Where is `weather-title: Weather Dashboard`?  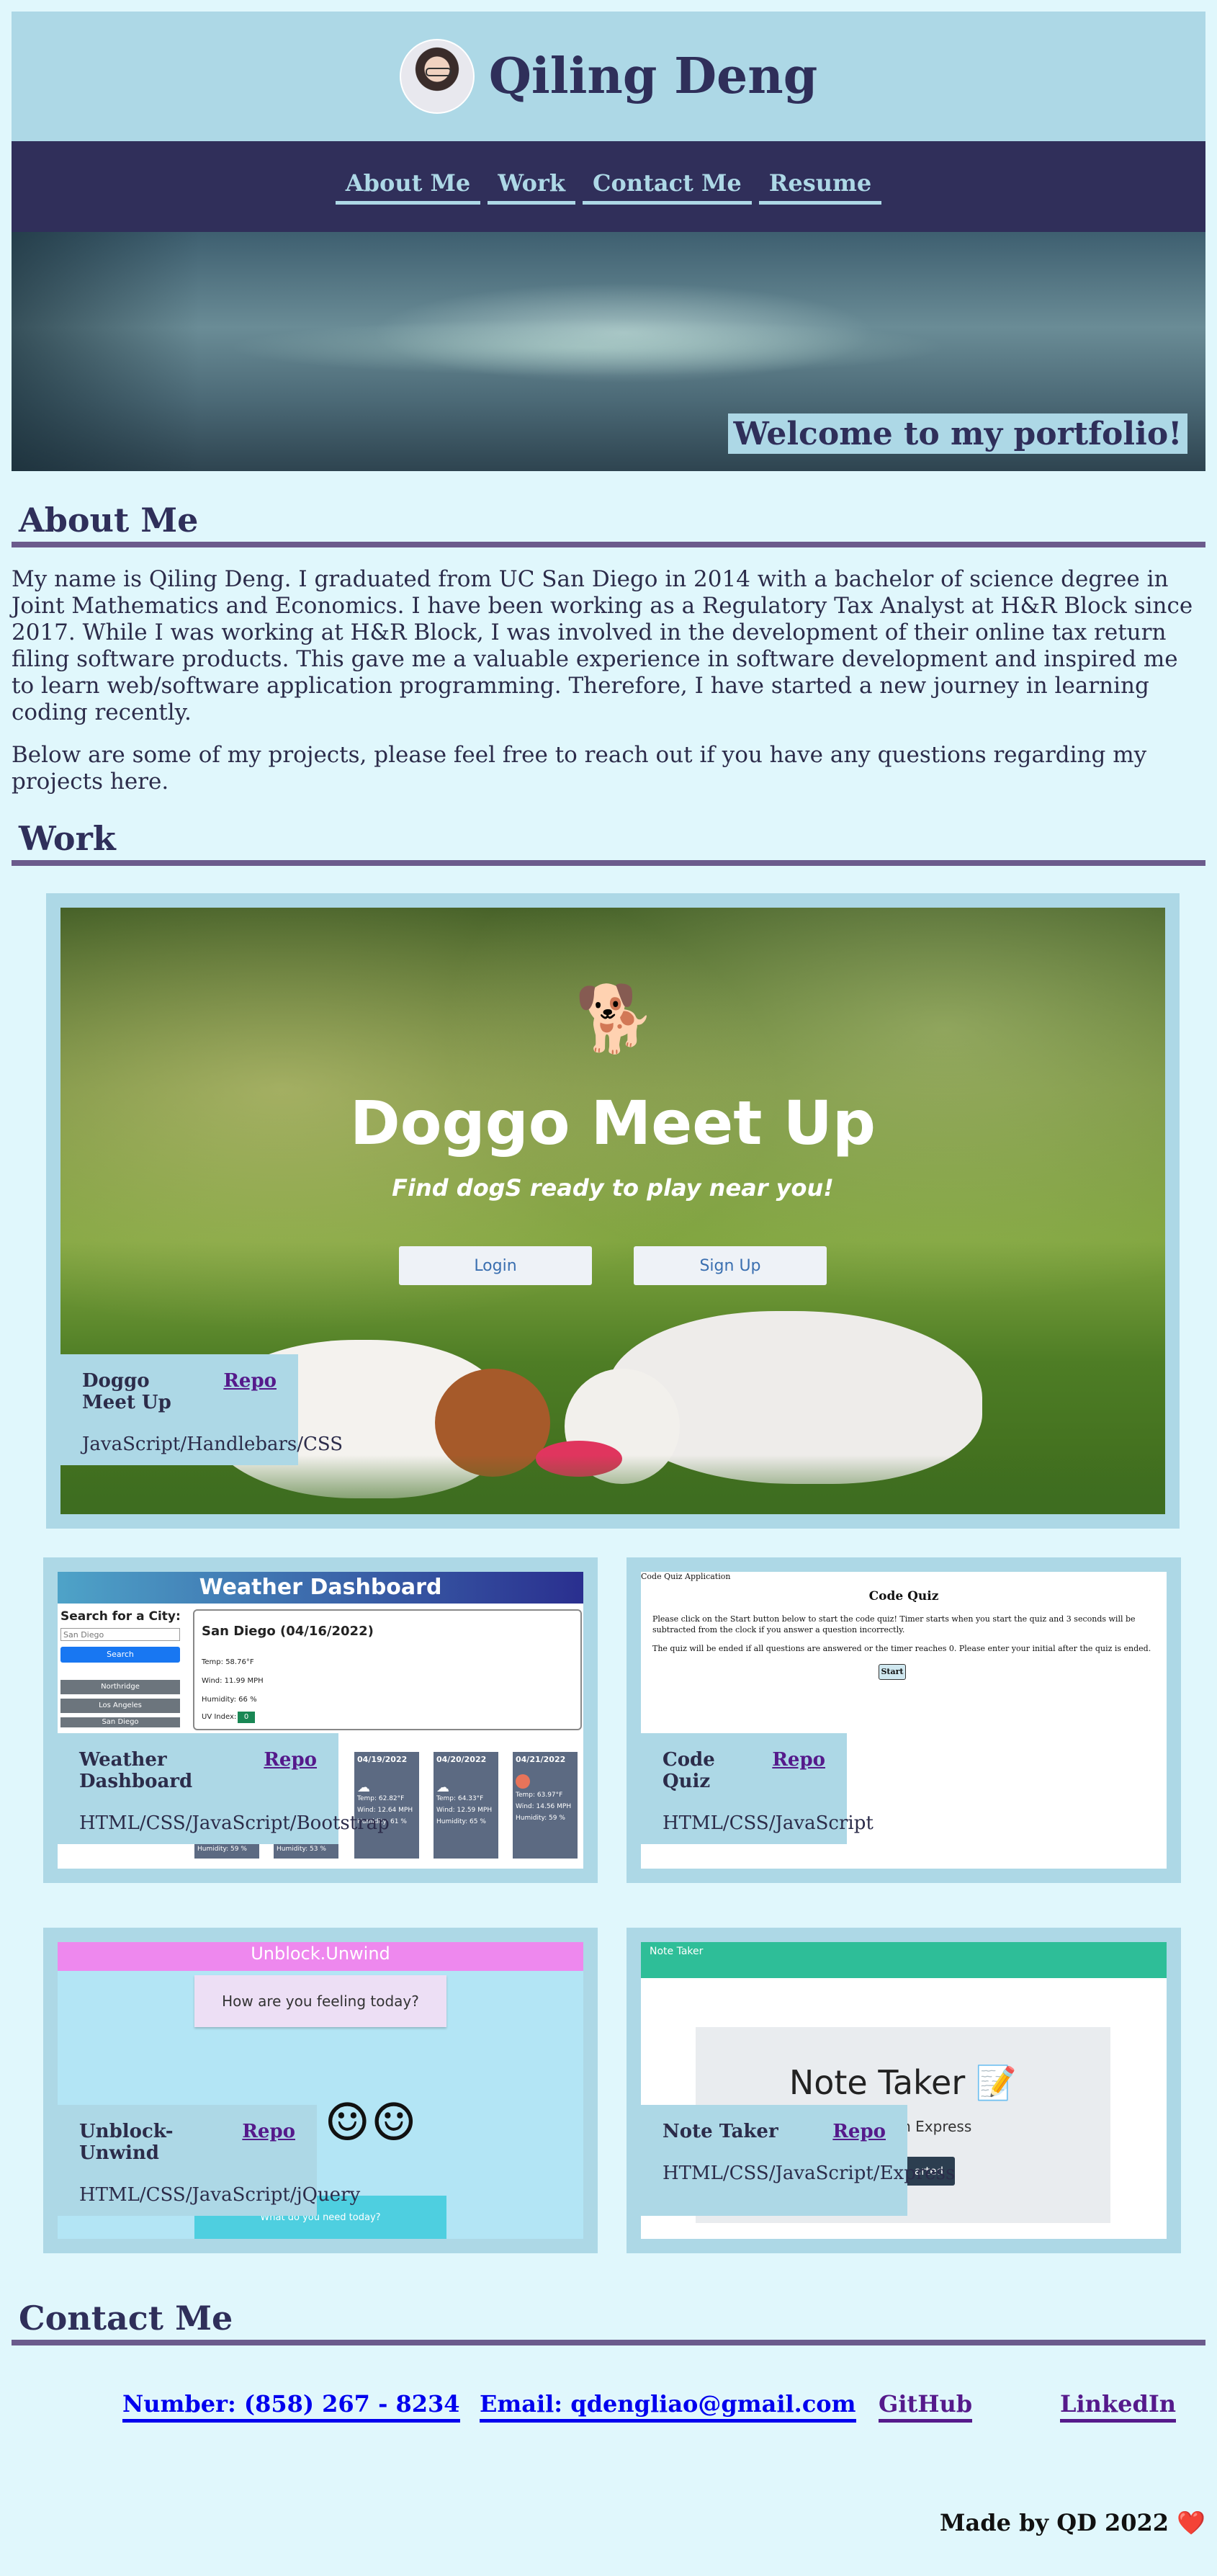 weather-title: Weather Dashboard is located at coordinates (320, 1588).